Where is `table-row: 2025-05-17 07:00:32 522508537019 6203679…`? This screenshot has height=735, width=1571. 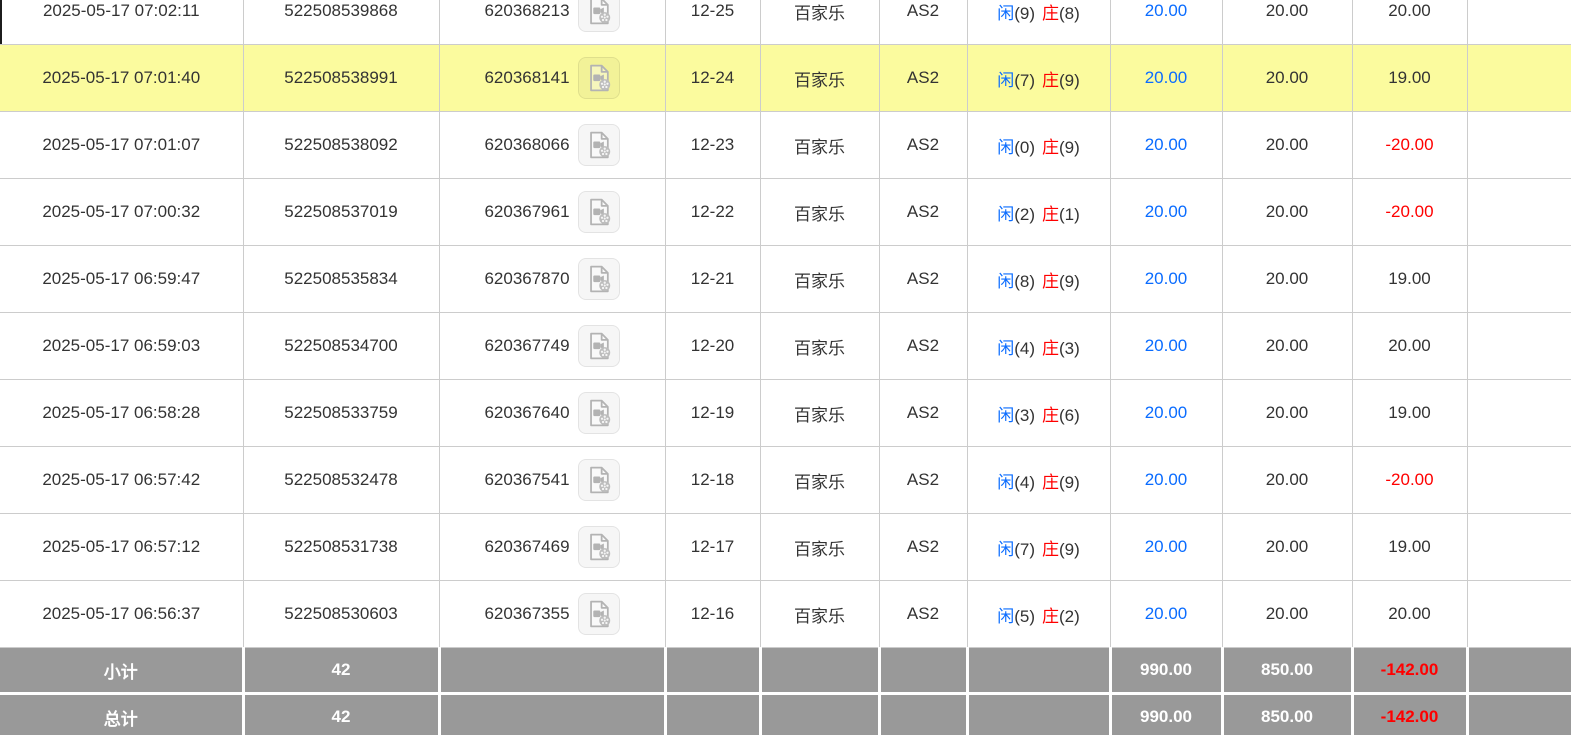 table-row: 2025-05-17 07:00:32 522508537019 6203679… is located at coordinates (785, 212).